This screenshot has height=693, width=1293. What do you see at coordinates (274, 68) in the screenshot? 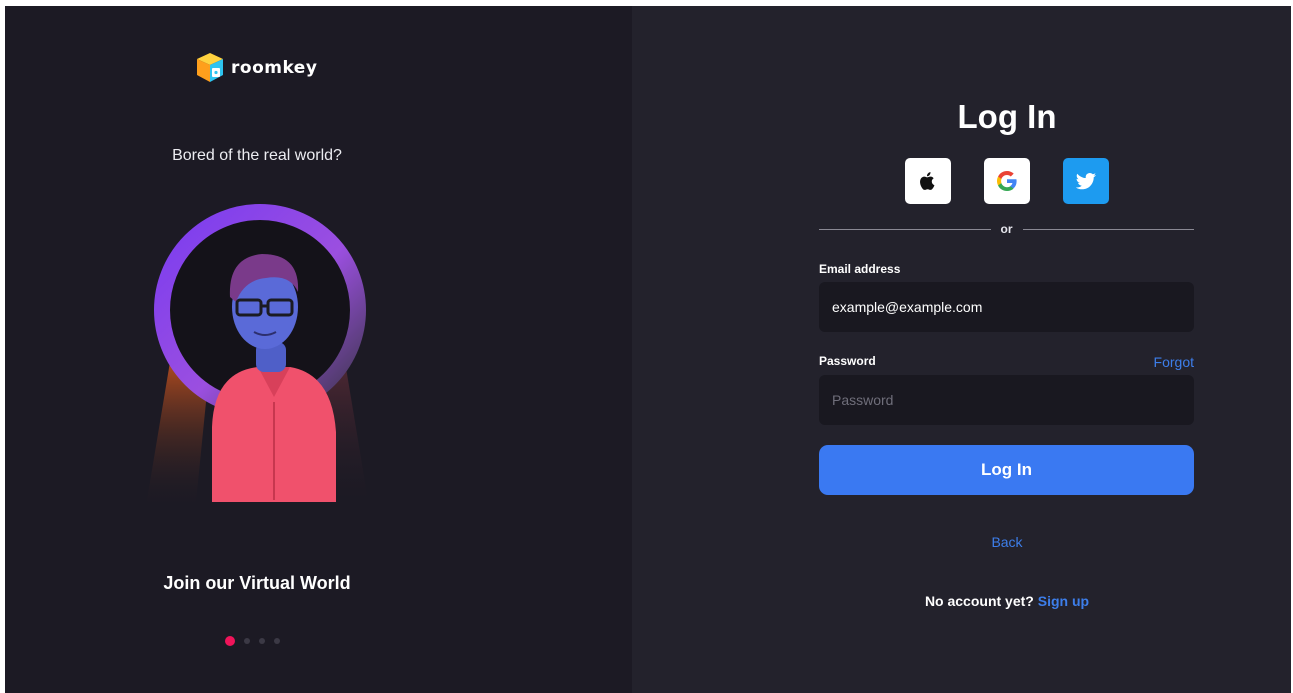
I see `brand-name: roomkey` at bounding box center [274, 68].